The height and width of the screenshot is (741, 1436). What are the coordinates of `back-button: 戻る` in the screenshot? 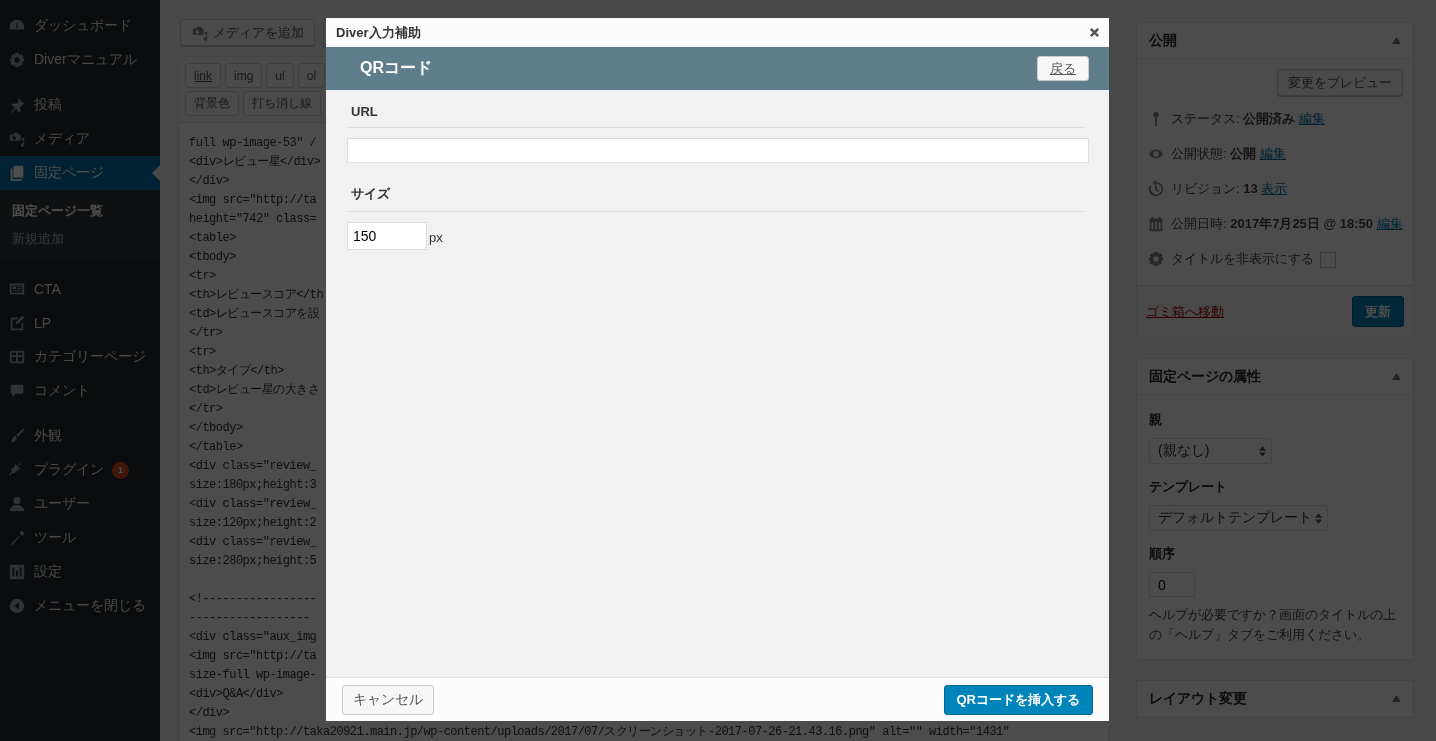 It's located at (1063, 68).